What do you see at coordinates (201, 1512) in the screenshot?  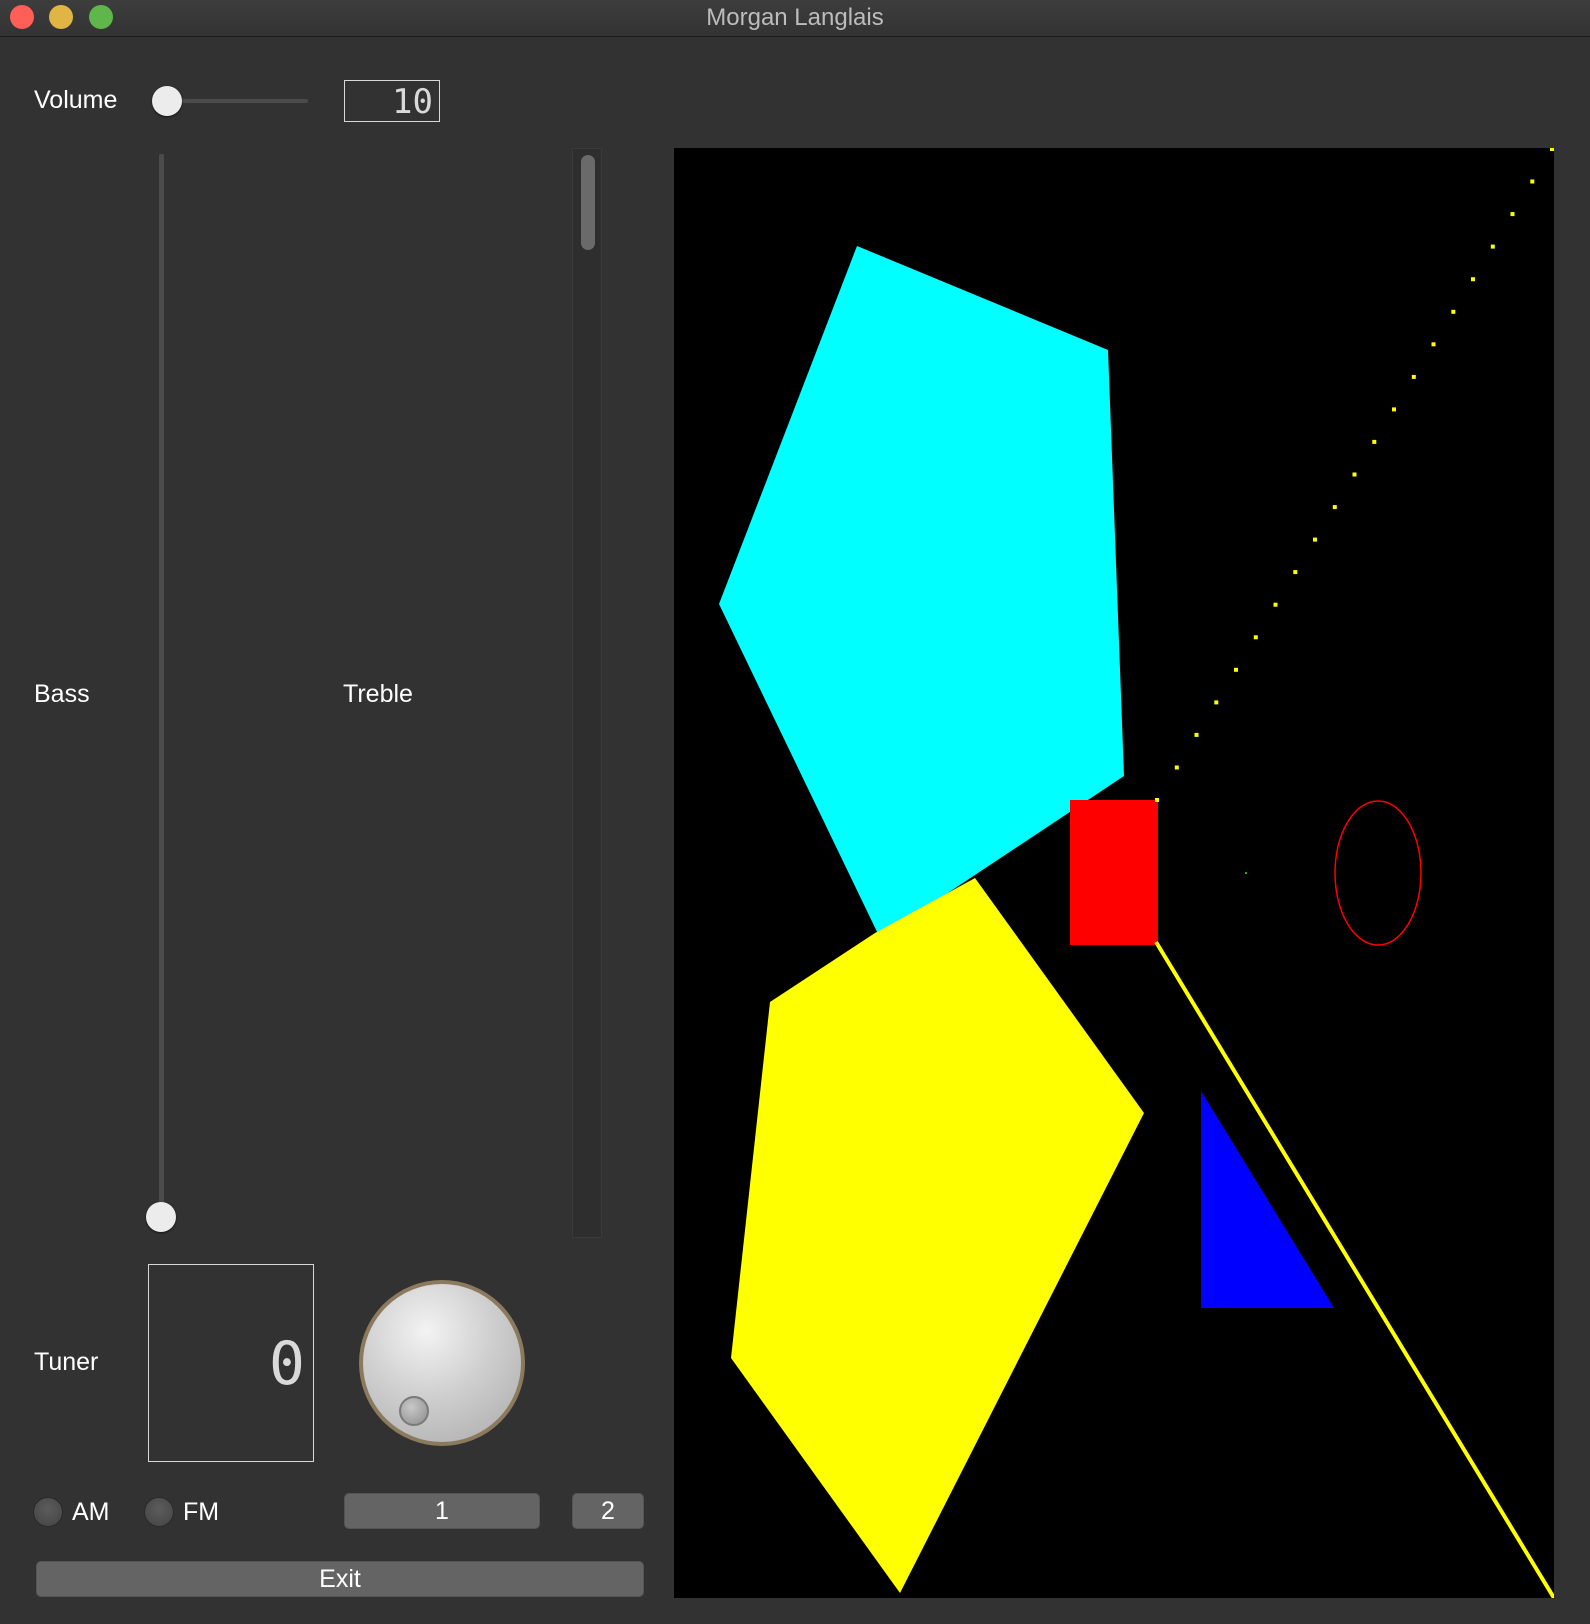 I see `fm-label: FM` at bounding box center [201, 1512].